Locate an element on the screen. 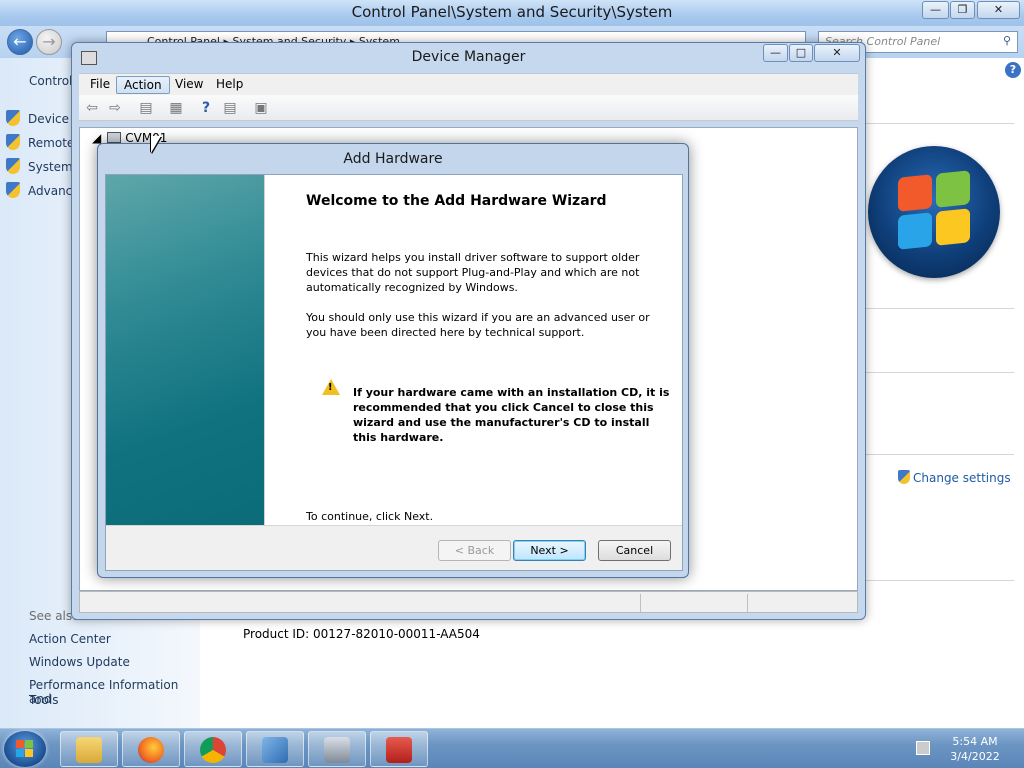 The width and height of the screenshot is (1024, 768). wizard-title: Add Hardware is located at coordinates (393, 159).